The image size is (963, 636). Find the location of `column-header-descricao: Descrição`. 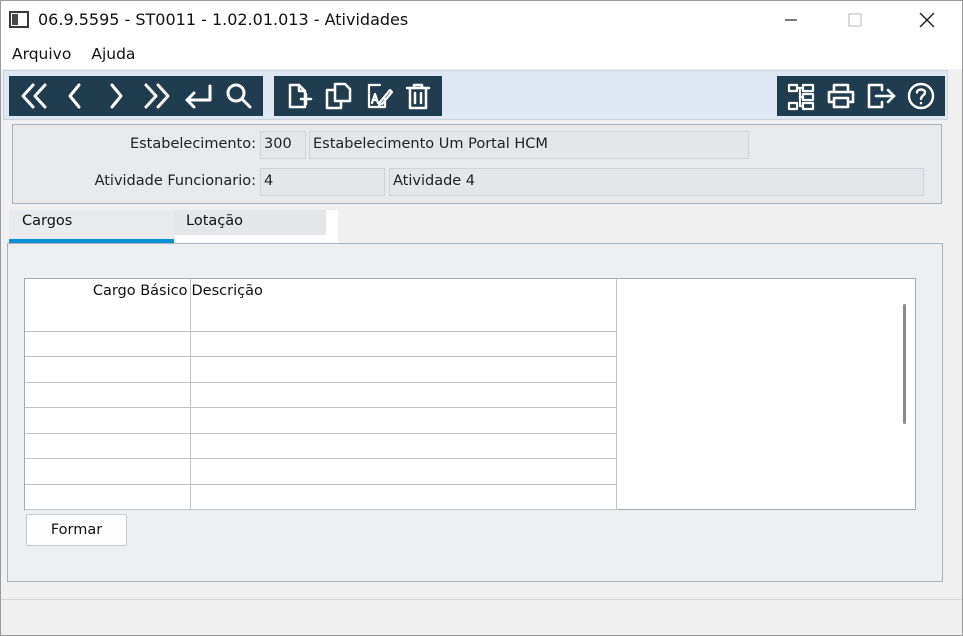

column-header-descricao: Descrição is located at coordinates (403, 305).